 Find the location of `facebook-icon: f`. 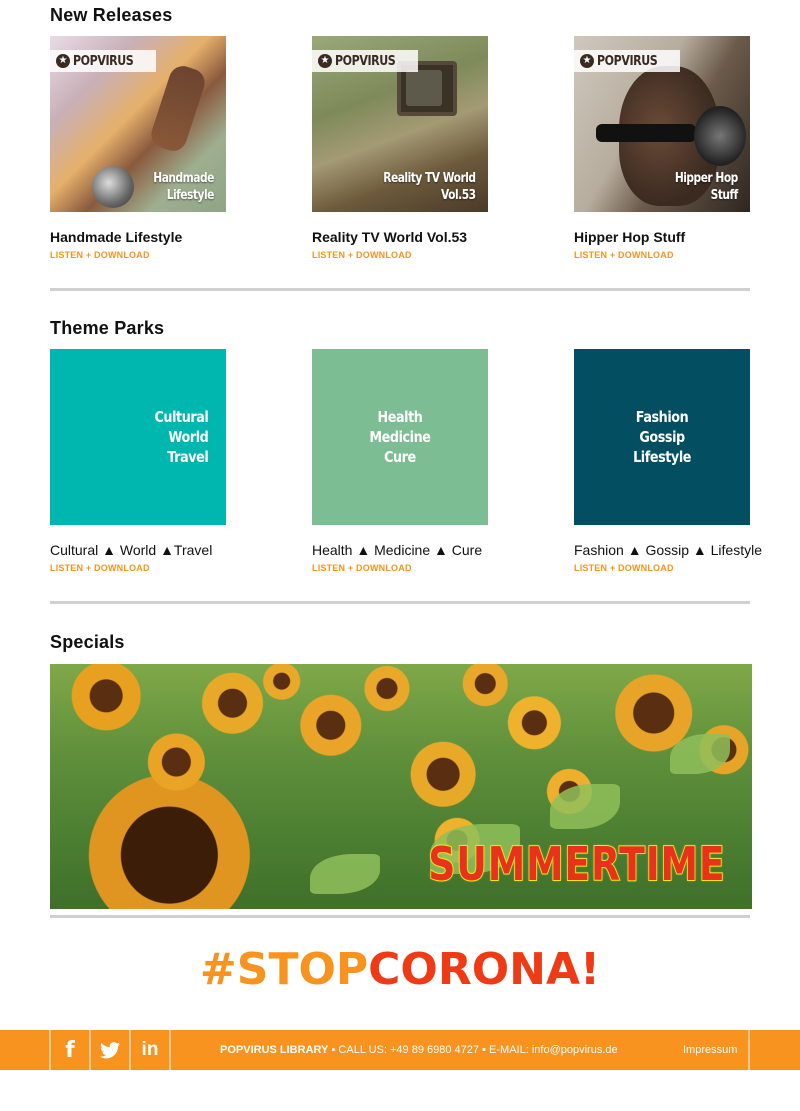

facebook-icon: f is located at coordinates (70, 1050).